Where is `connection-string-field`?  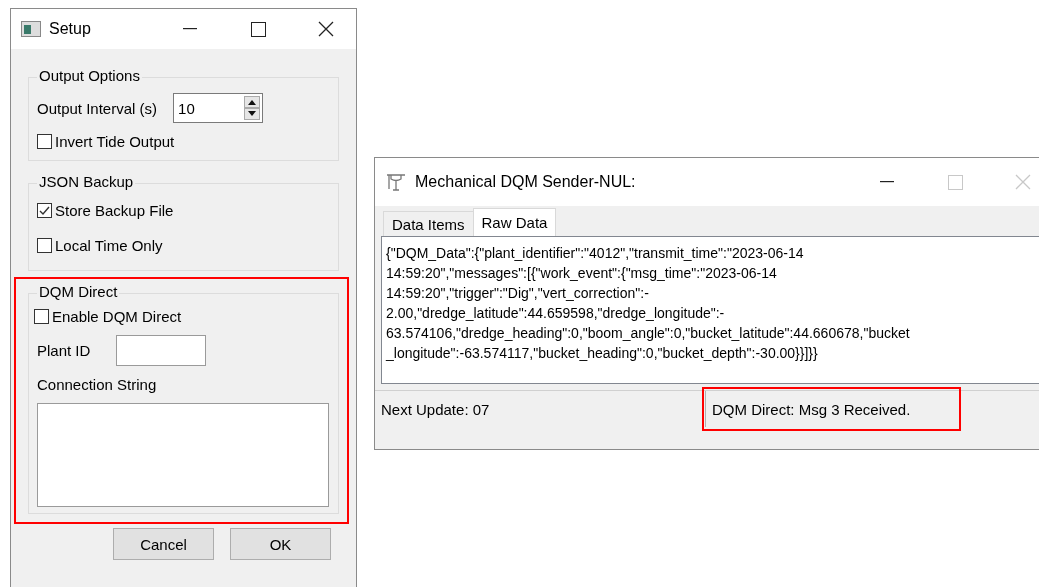 connection-string-field is located at coordinates (183, 455).